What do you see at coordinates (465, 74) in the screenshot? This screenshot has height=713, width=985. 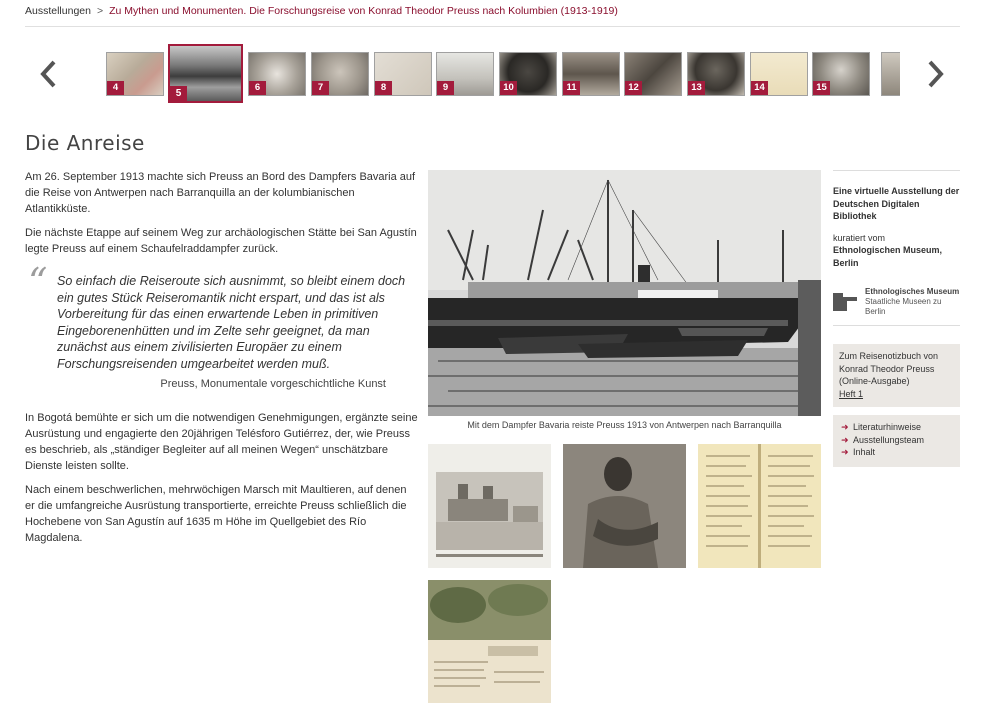 I see `thumbnail-9: 9` at bounding box center [465, 74].